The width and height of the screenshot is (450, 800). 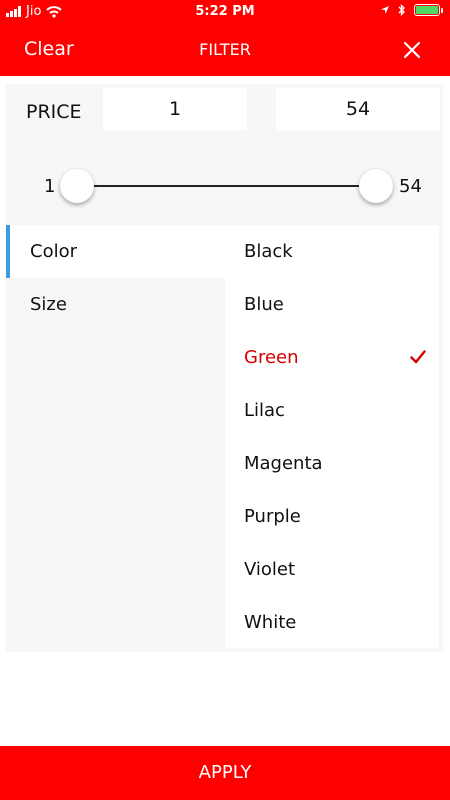 I want to click on option-green: Green, so click(x=332, y=357).